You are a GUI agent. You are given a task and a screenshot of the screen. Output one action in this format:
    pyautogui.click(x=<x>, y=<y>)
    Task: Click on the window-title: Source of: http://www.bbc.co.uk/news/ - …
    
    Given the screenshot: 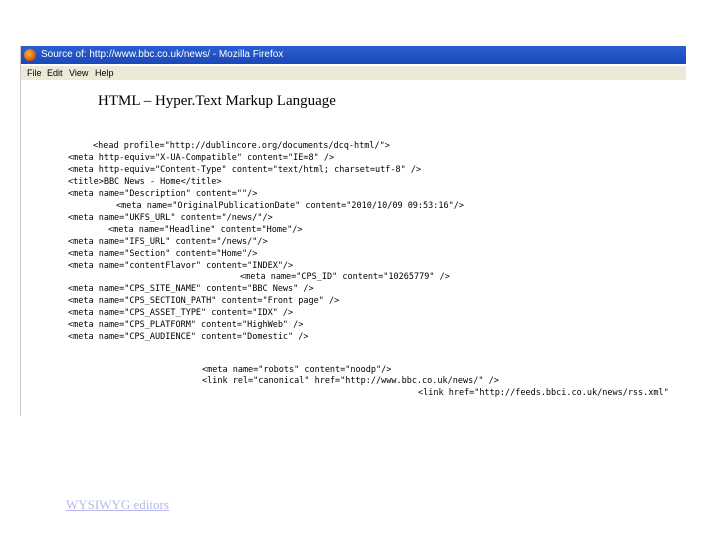 What is the action you would take?
    pyautogui.click(x=162, y=54)
    